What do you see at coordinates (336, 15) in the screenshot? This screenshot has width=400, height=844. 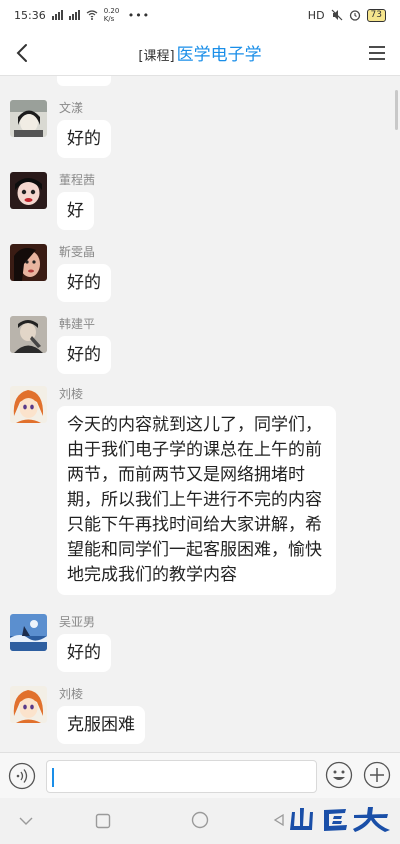 I see `mute-icon` at bounding box center [336, 15].